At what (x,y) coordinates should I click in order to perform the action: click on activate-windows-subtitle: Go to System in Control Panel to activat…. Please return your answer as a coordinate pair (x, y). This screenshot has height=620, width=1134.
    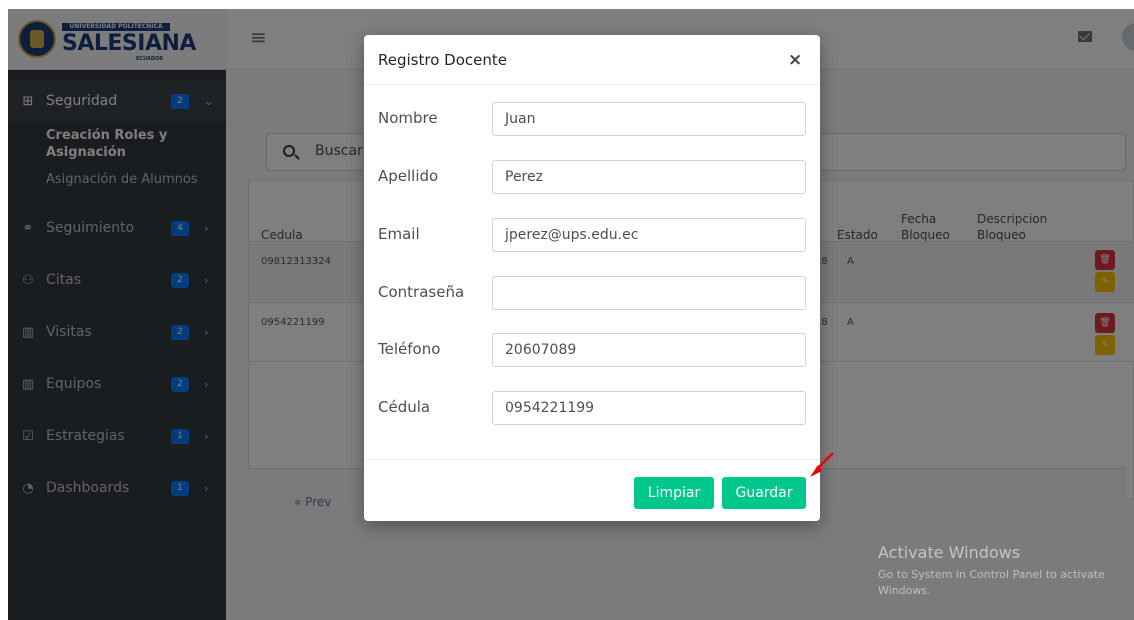
    Looking at the image, I should click on (991, 582).